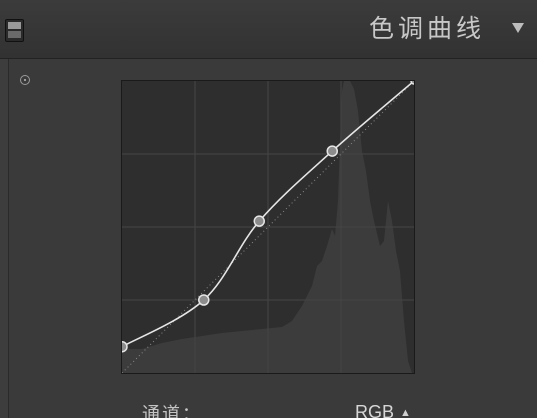  Describe the element at coordinates (14, 30) in the screenshot. I see `panel-toggle-switch` at that location.